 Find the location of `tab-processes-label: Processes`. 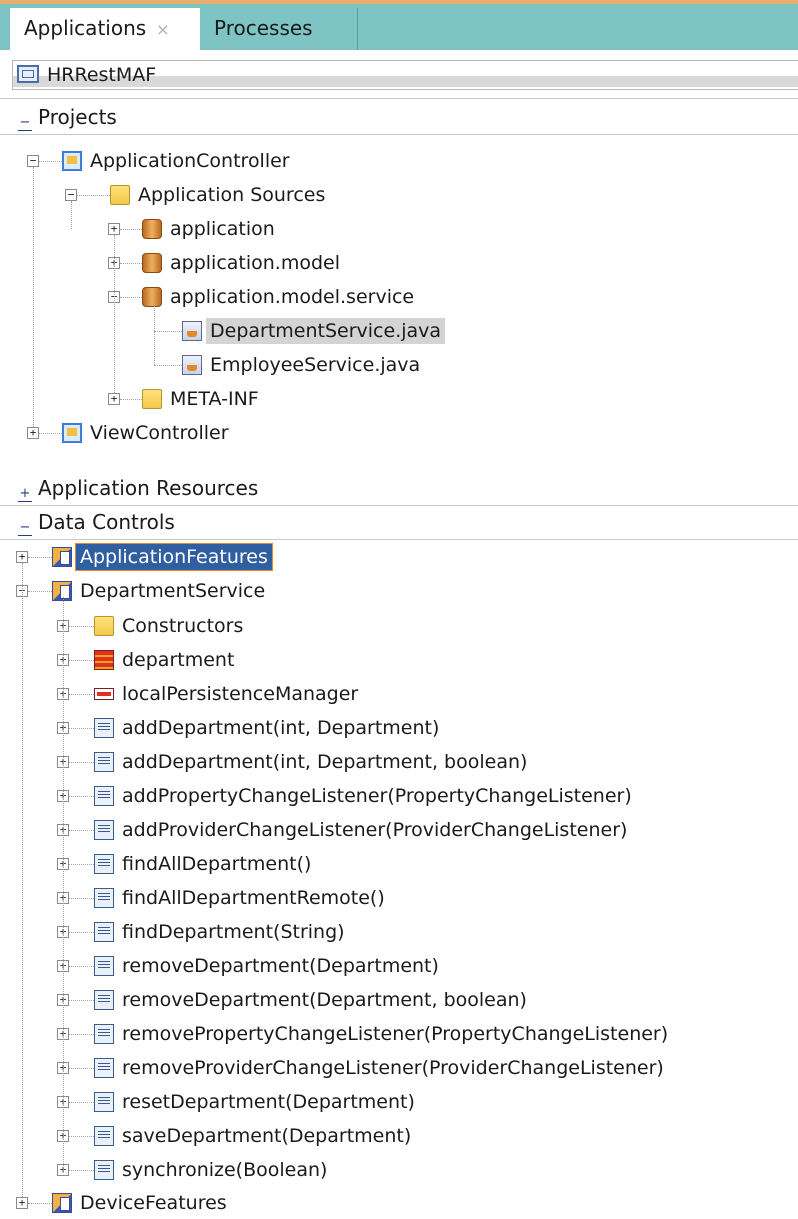

tab-processes-label: Processes is located at coordinates (263, 28).